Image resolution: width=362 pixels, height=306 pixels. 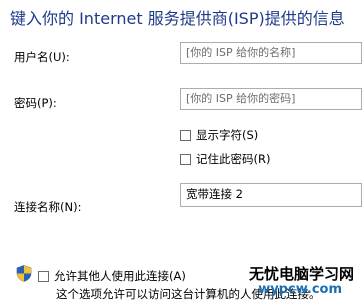 I want to click on site-watermark: 无忧电脑学习网 wypcw.com, so click(x=301, y=281).